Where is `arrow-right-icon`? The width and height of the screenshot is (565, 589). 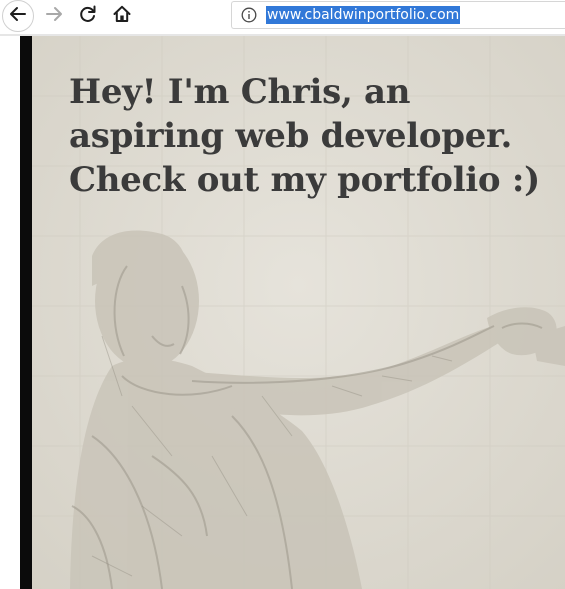 arrow-right-icon is located at coordinates (54, 16).